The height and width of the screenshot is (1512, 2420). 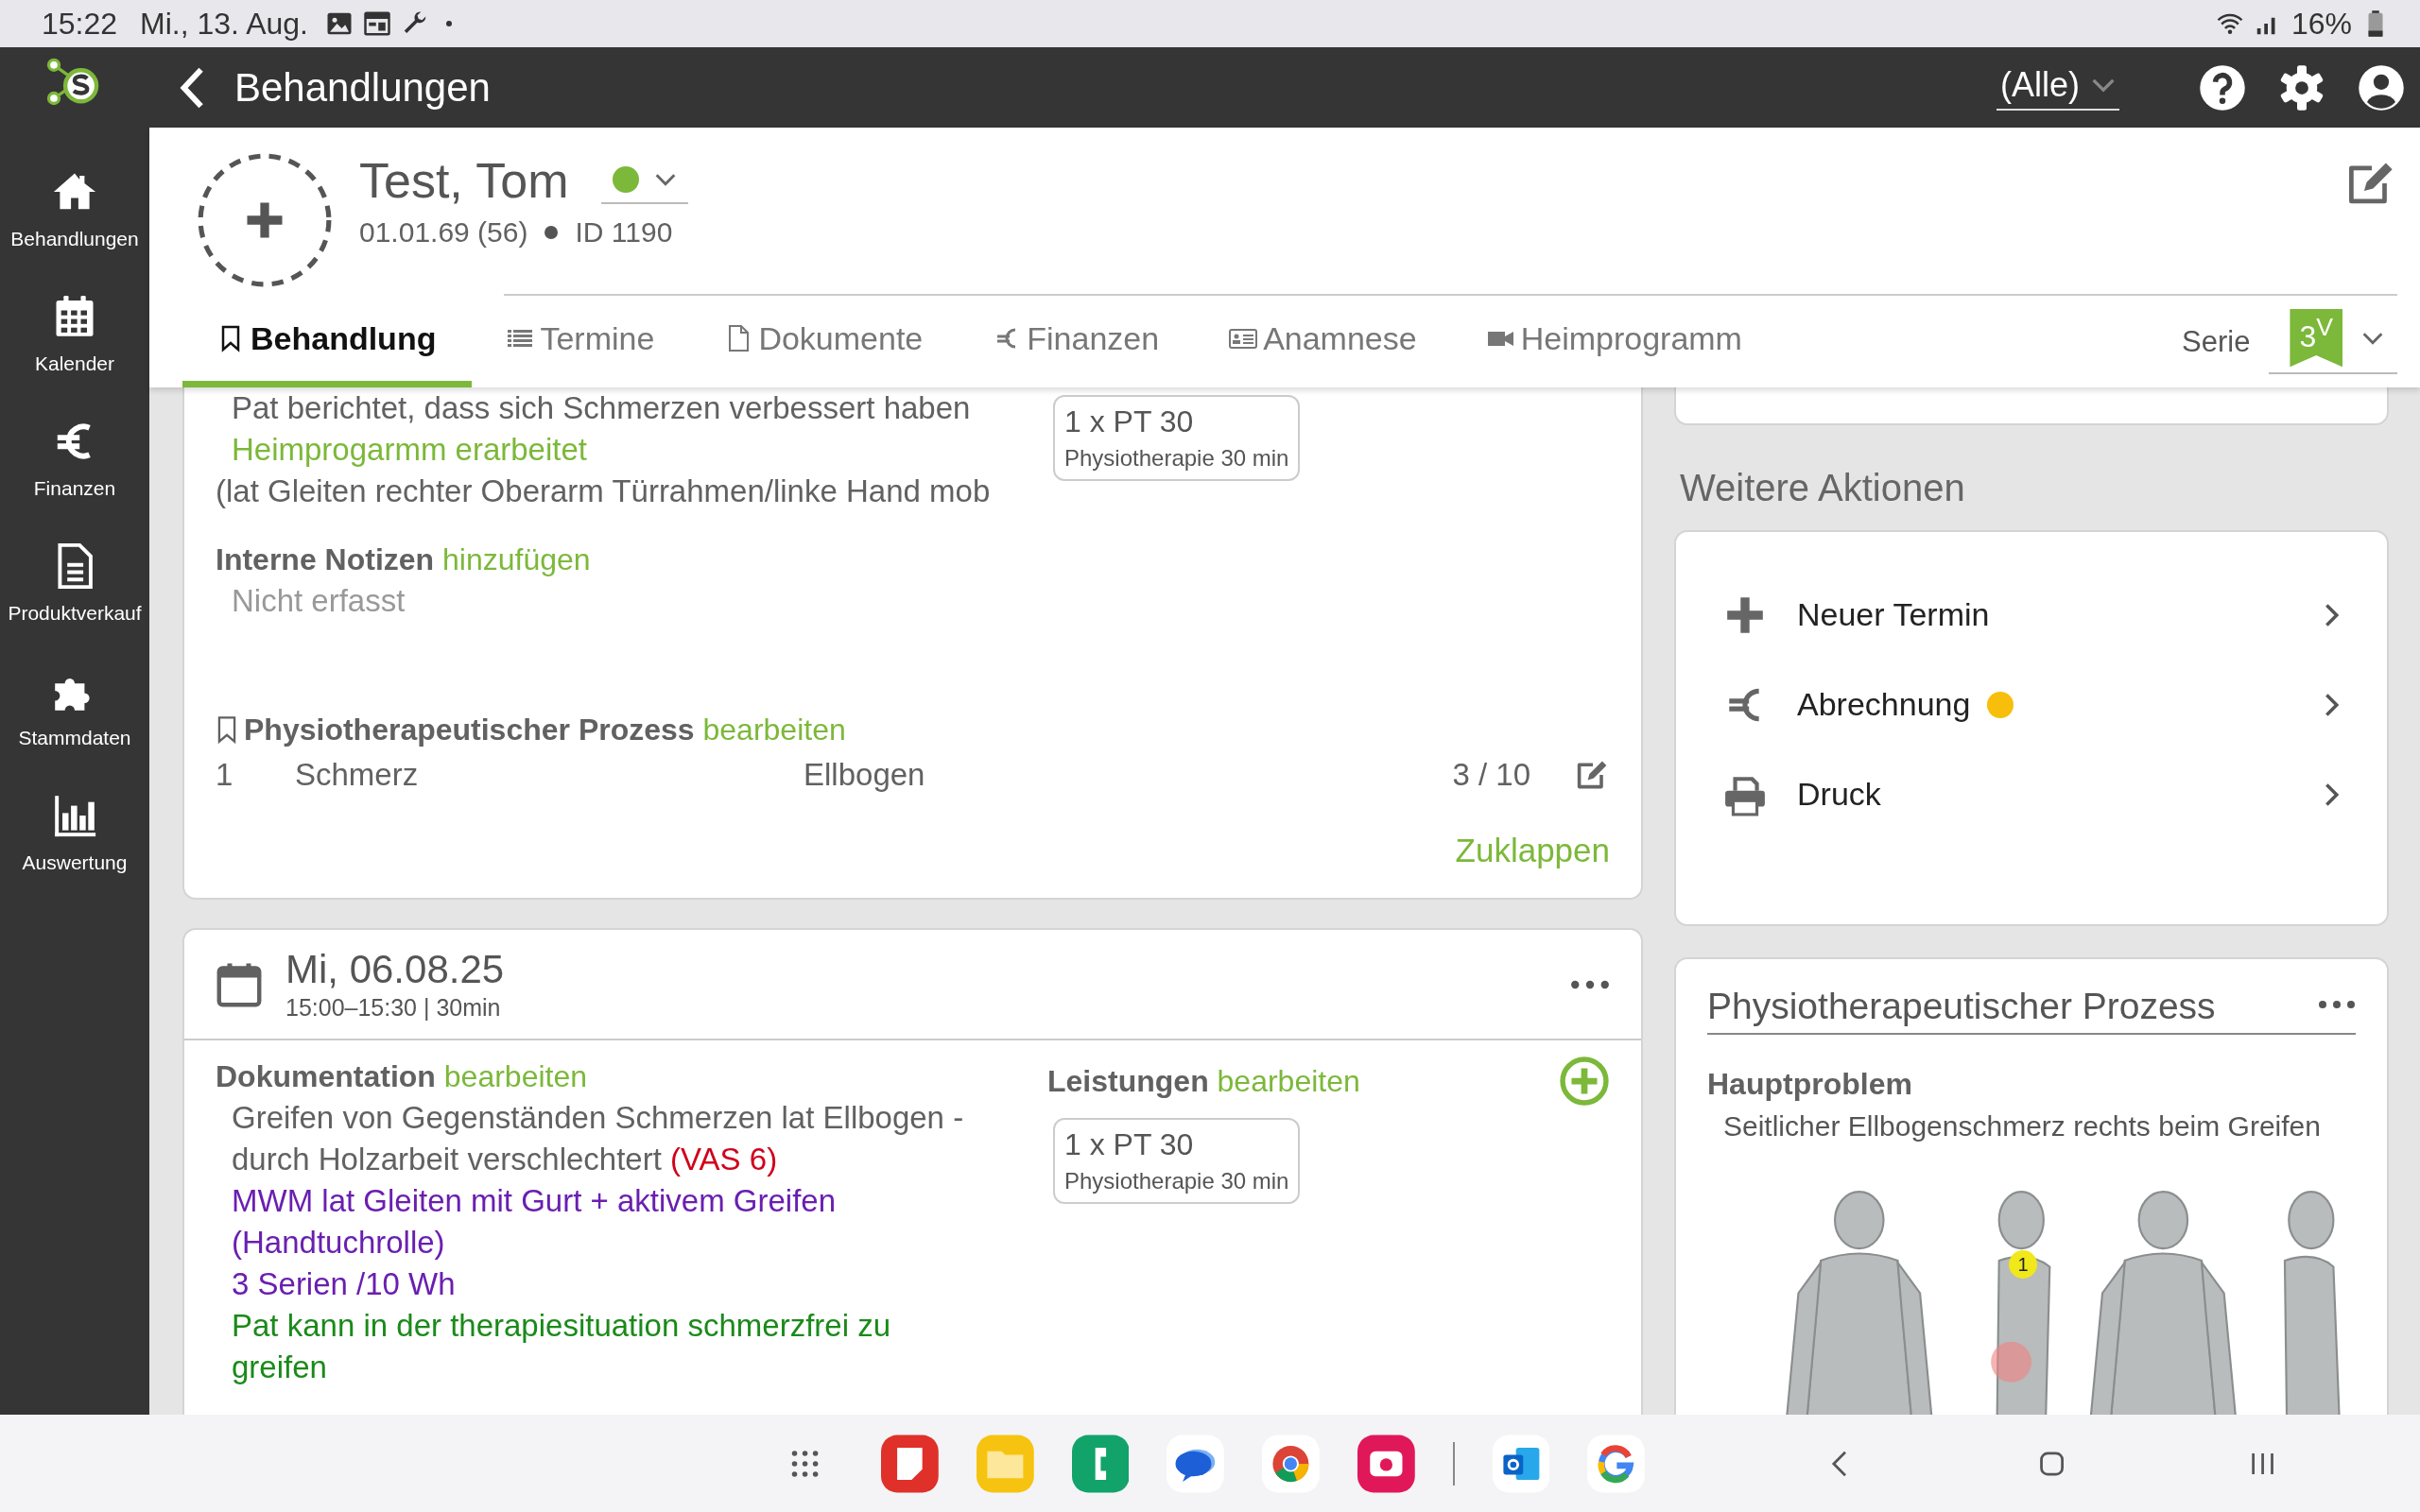 I want to click on notes-heading: Interne Notizen hinzufügen, so click(x=404, y=559).